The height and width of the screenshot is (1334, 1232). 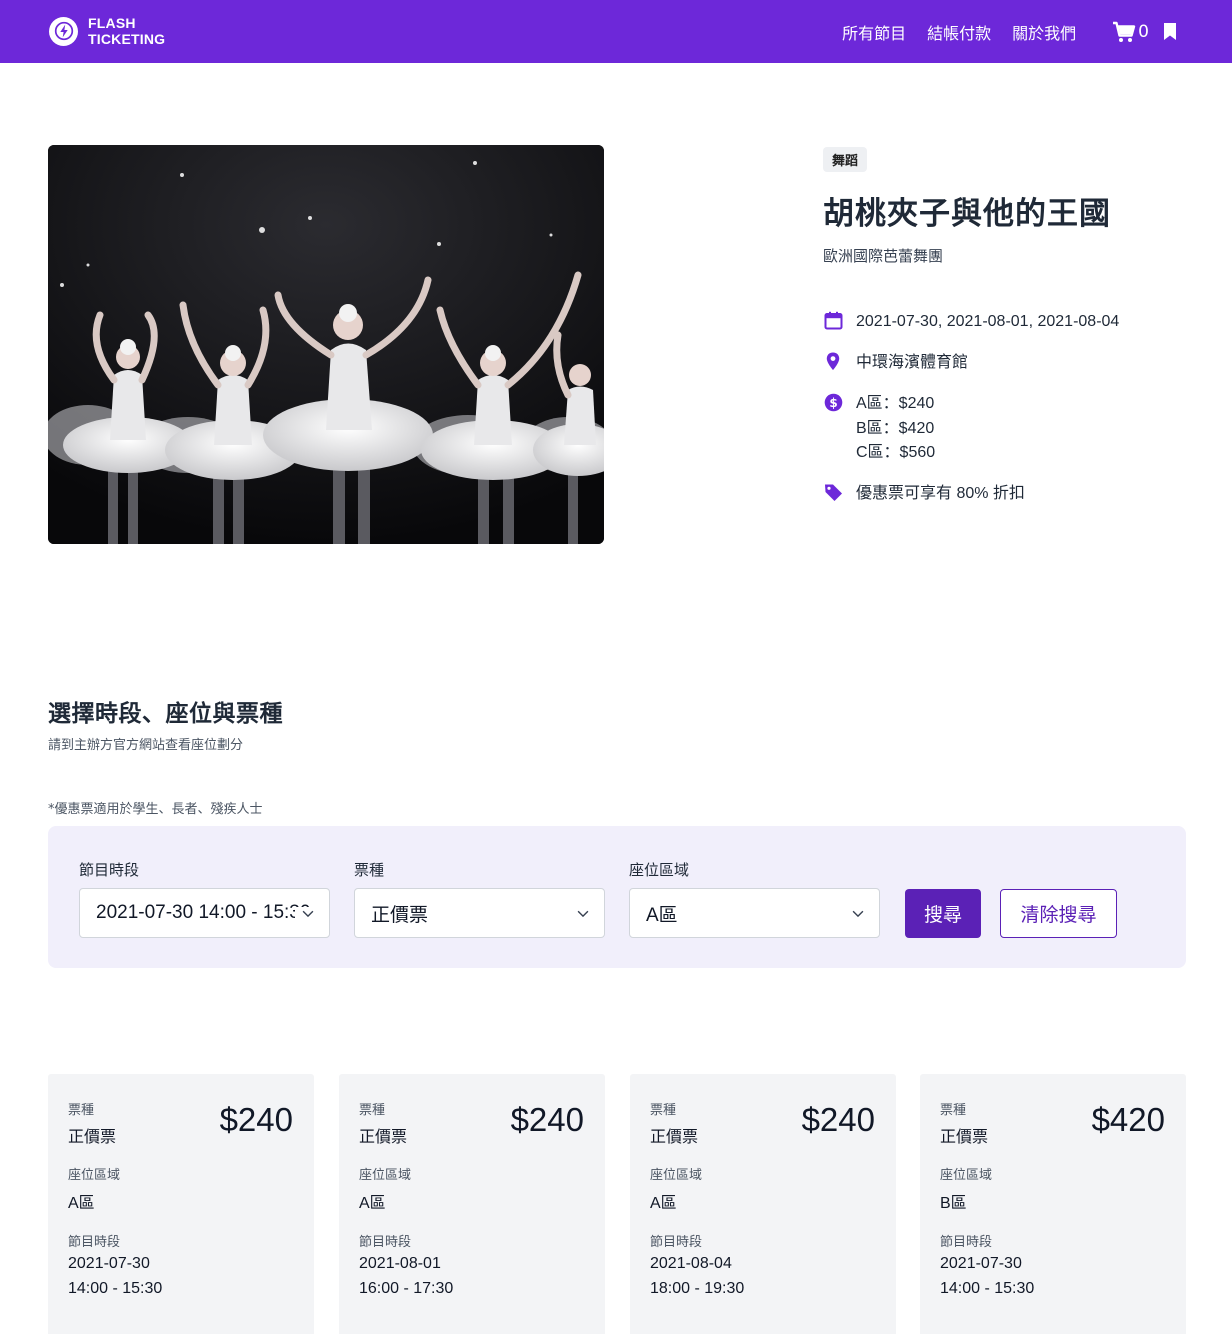 I want to click on lightning-icon, so click(x=63, y=31).